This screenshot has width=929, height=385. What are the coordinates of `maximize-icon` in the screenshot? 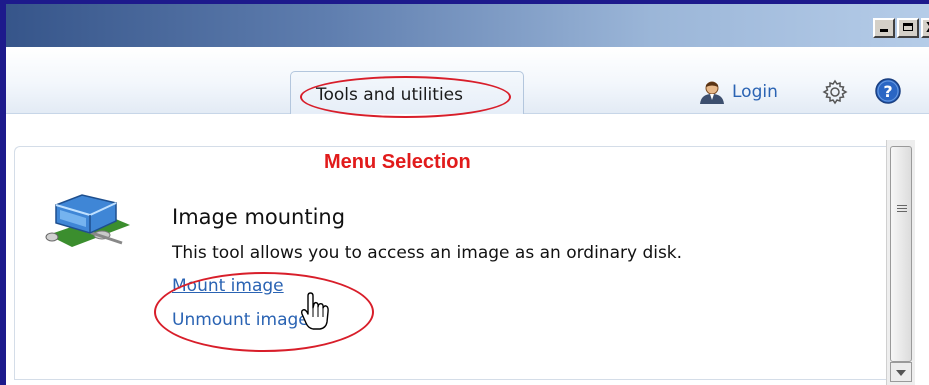 It's located at (908, 27).